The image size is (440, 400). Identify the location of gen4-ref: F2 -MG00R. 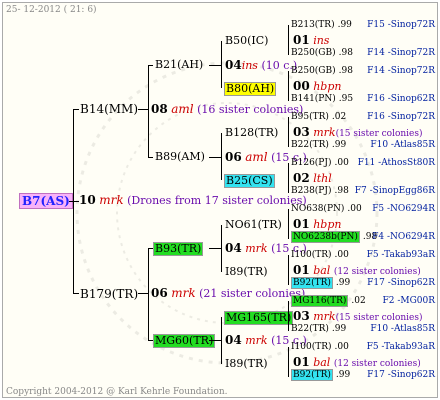
(408, 301).